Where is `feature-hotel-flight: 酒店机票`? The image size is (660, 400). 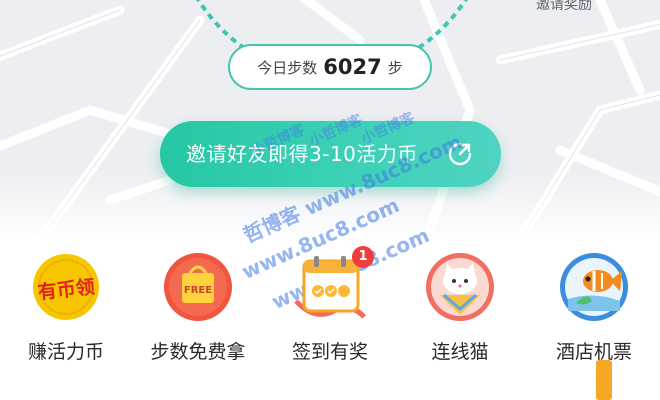 feature-hotel-flight: 酒店机票 is located at coordinates (594, 310).